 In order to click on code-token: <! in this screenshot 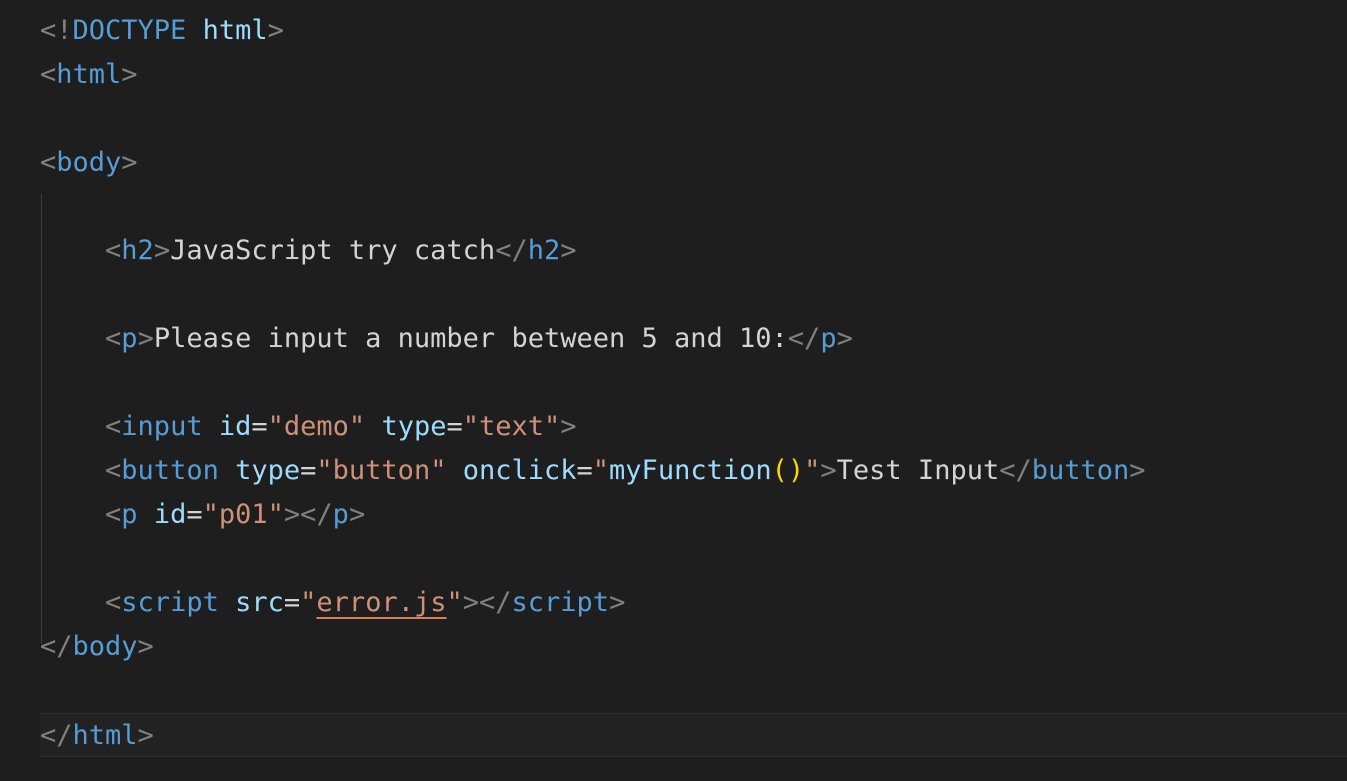, I will do `click(56, 30)`.